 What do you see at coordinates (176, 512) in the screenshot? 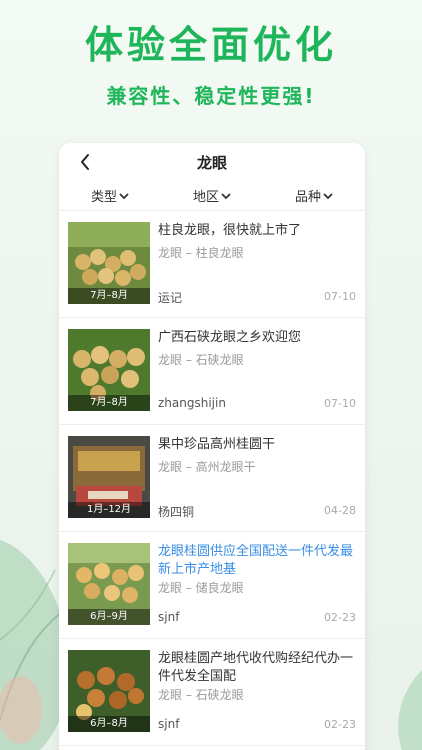
I see `item-user: 杨四铜` at bounding box center [176, 512].